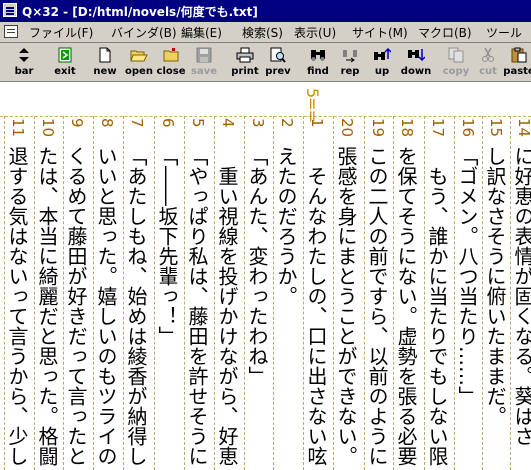  What do you see at coordinates (495, 286) in the screenshot?
I see `line-text: し訳なさそうに俯いたままだ。` at bounding box center [495, 286].